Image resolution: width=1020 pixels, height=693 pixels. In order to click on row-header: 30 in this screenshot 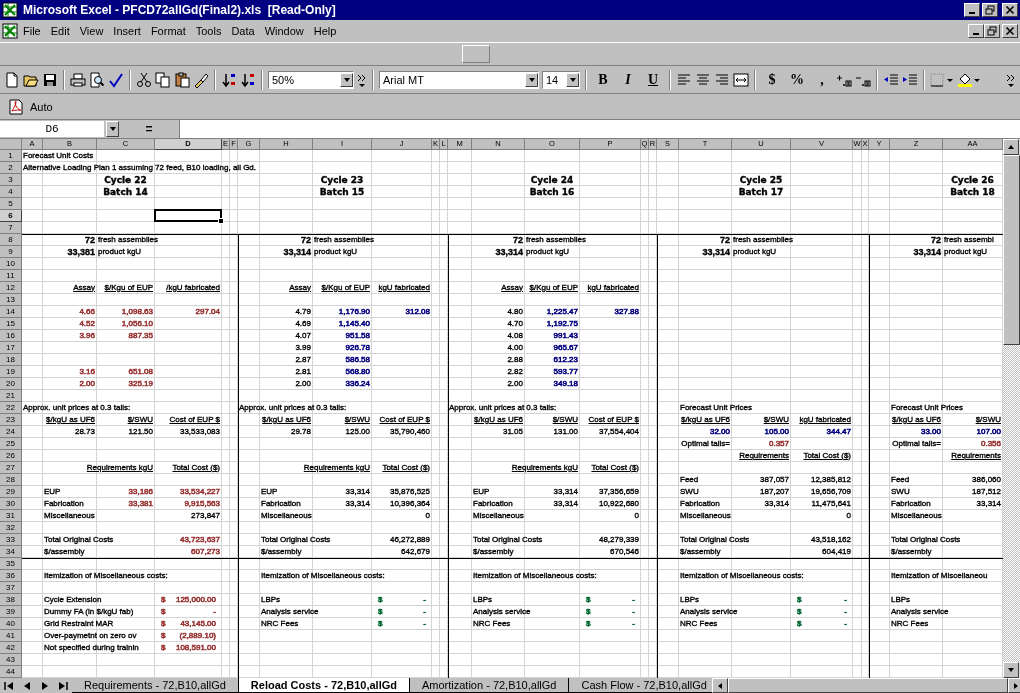, I will do `click(11, 504)`.